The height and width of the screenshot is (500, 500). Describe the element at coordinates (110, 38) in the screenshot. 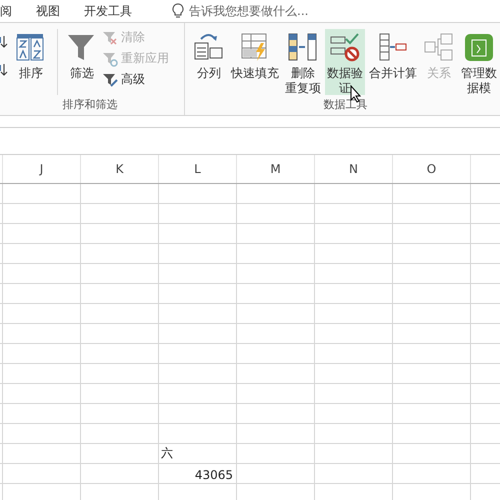

I see `filter-x-icon` at that location.